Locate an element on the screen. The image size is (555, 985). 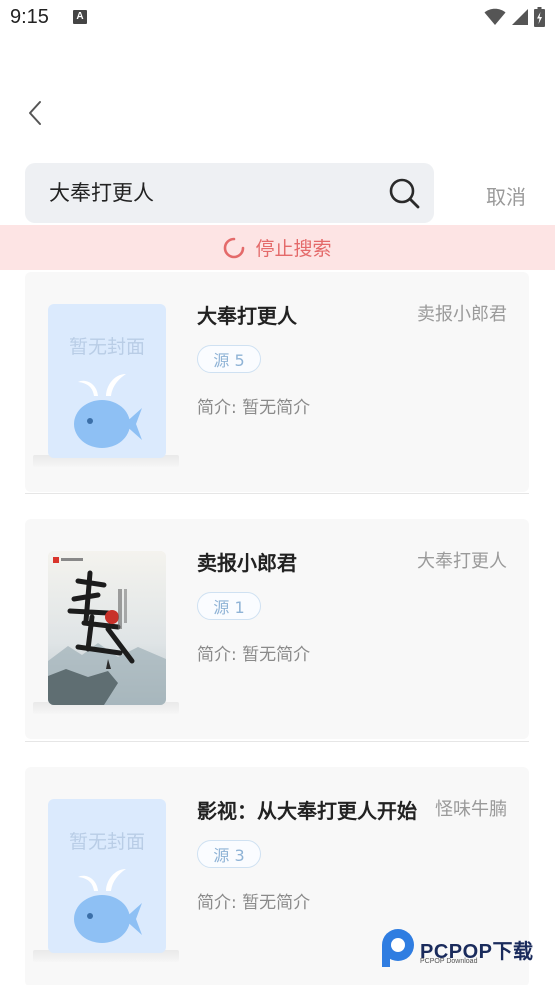
book-cover is located at coordinates (106, 630).